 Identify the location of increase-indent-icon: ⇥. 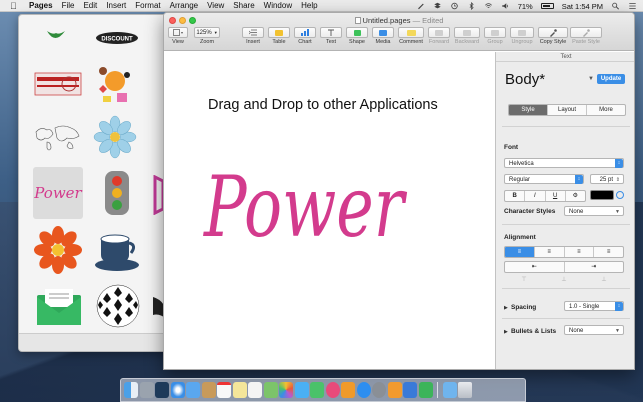
(594, 267).